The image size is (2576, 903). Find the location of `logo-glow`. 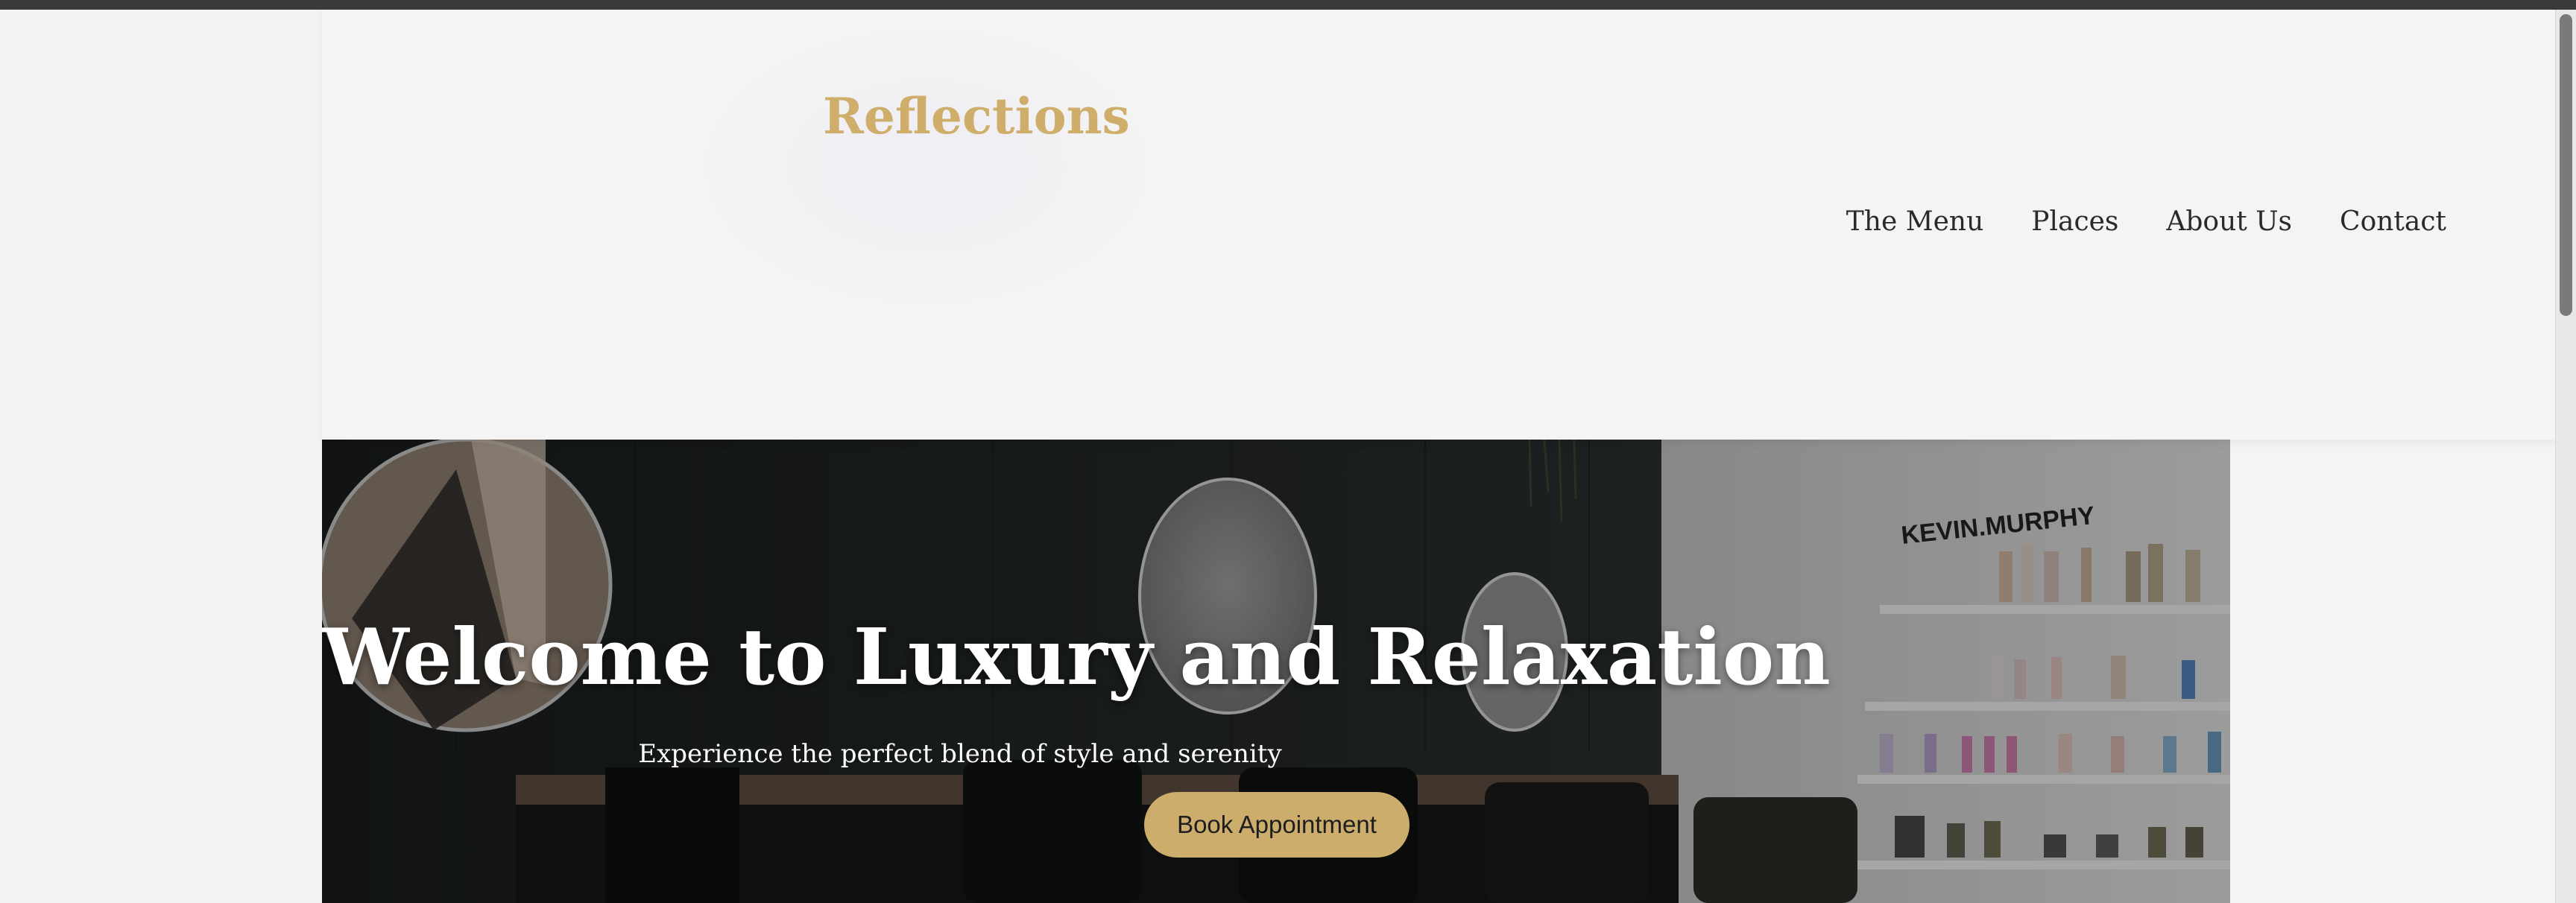

logo-glow is located at coordinates (926, 166).